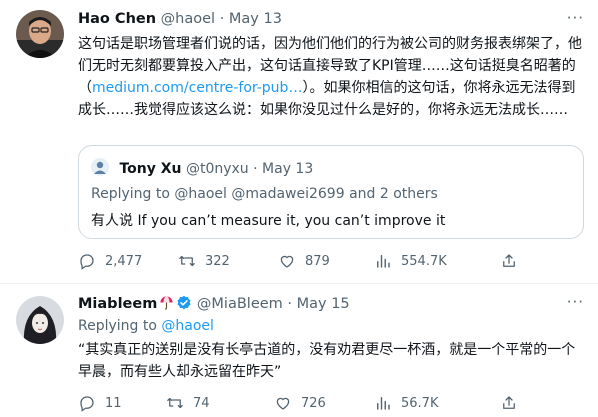 The image size is (598, 417). Describe the element at coordinates (330, 21) in the screenshot. I see `tweet-header: Hao Chen @haoel · May 13` at that location.